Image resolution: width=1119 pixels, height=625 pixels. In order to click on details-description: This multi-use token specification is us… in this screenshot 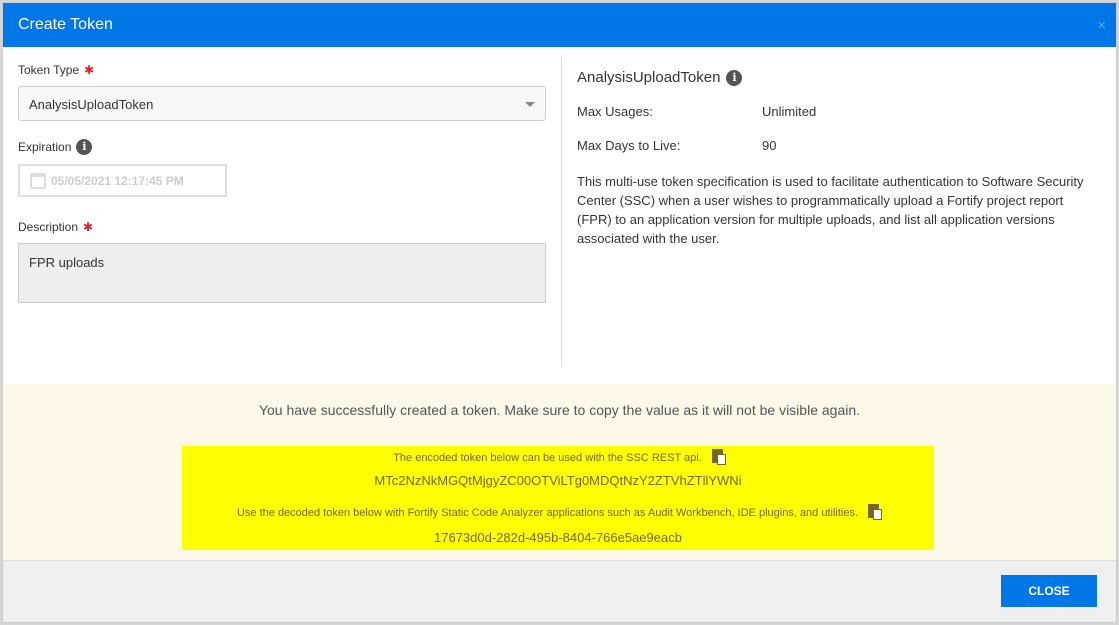, I will do `click(830, 210)`.